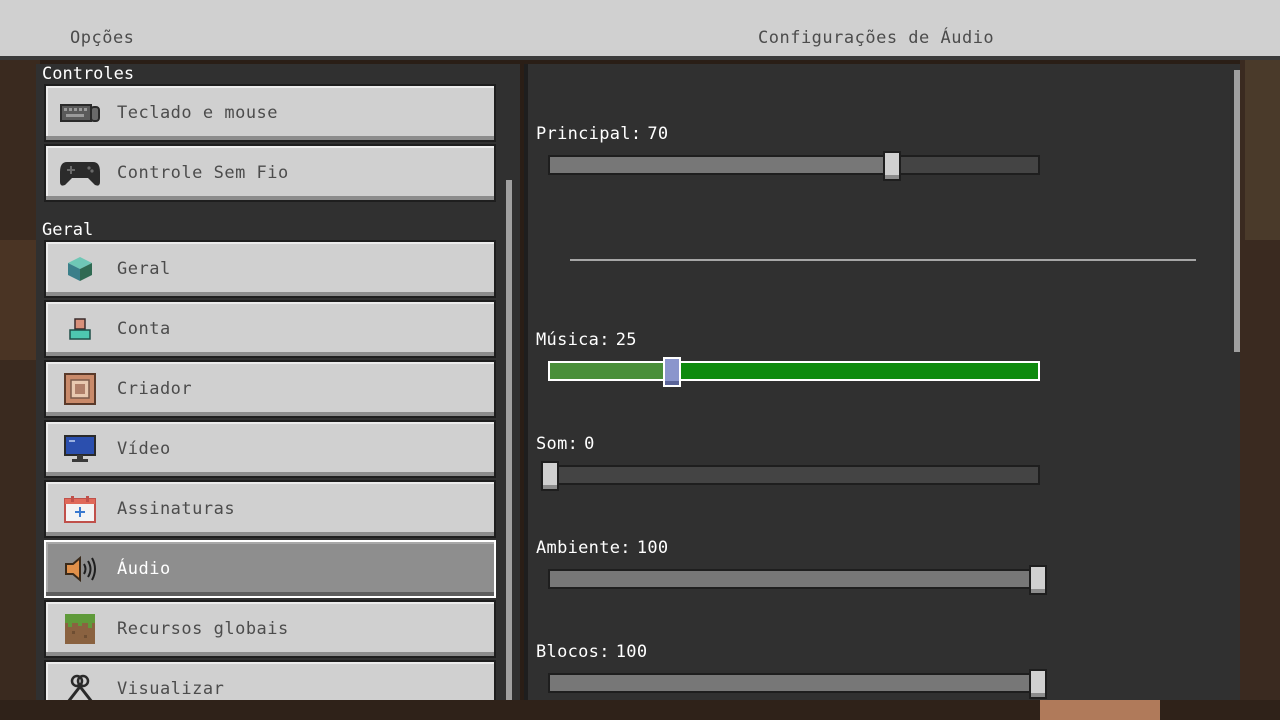  I want to click on grass-block-icon, so click(80, 629).